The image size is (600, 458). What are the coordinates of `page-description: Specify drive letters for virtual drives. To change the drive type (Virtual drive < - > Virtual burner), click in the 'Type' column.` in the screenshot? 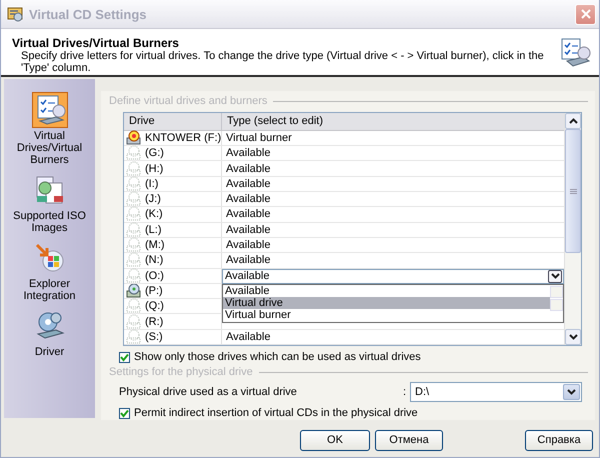 It's located at (283, 62).